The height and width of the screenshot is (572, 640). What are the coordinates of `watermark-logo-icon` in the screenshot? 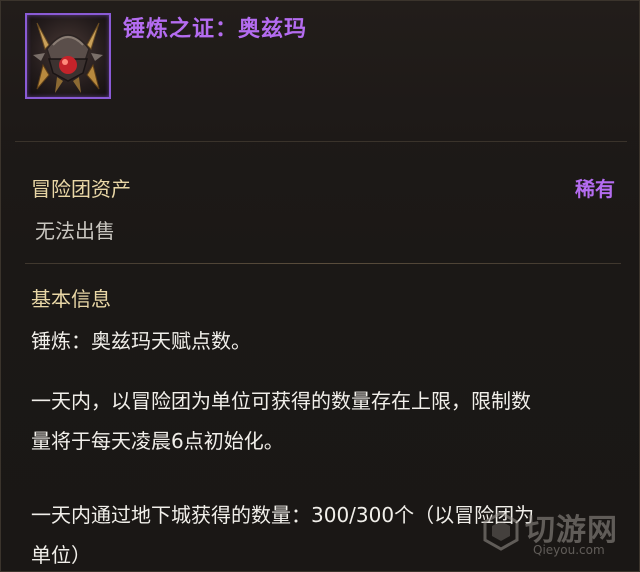 It's located at (501, 531).